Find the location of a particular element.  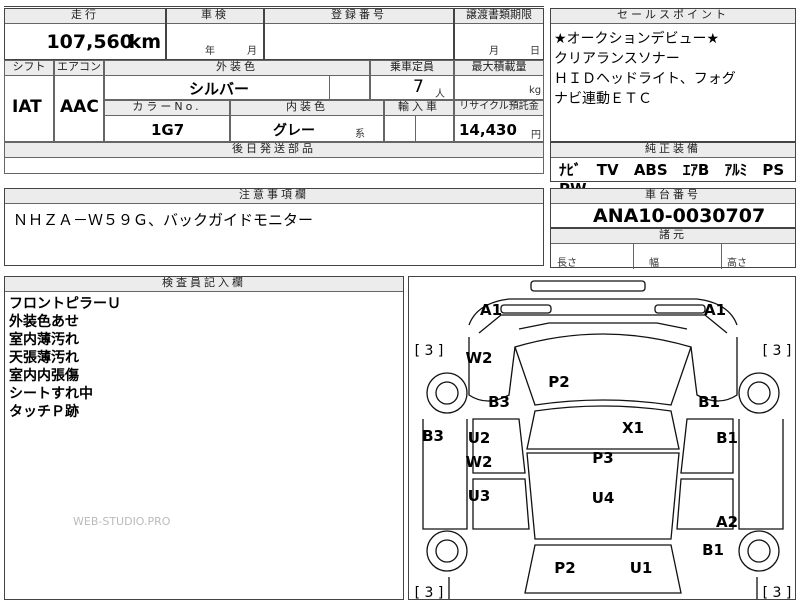

shaken-month: 月 is located at coordinates (252, 51).